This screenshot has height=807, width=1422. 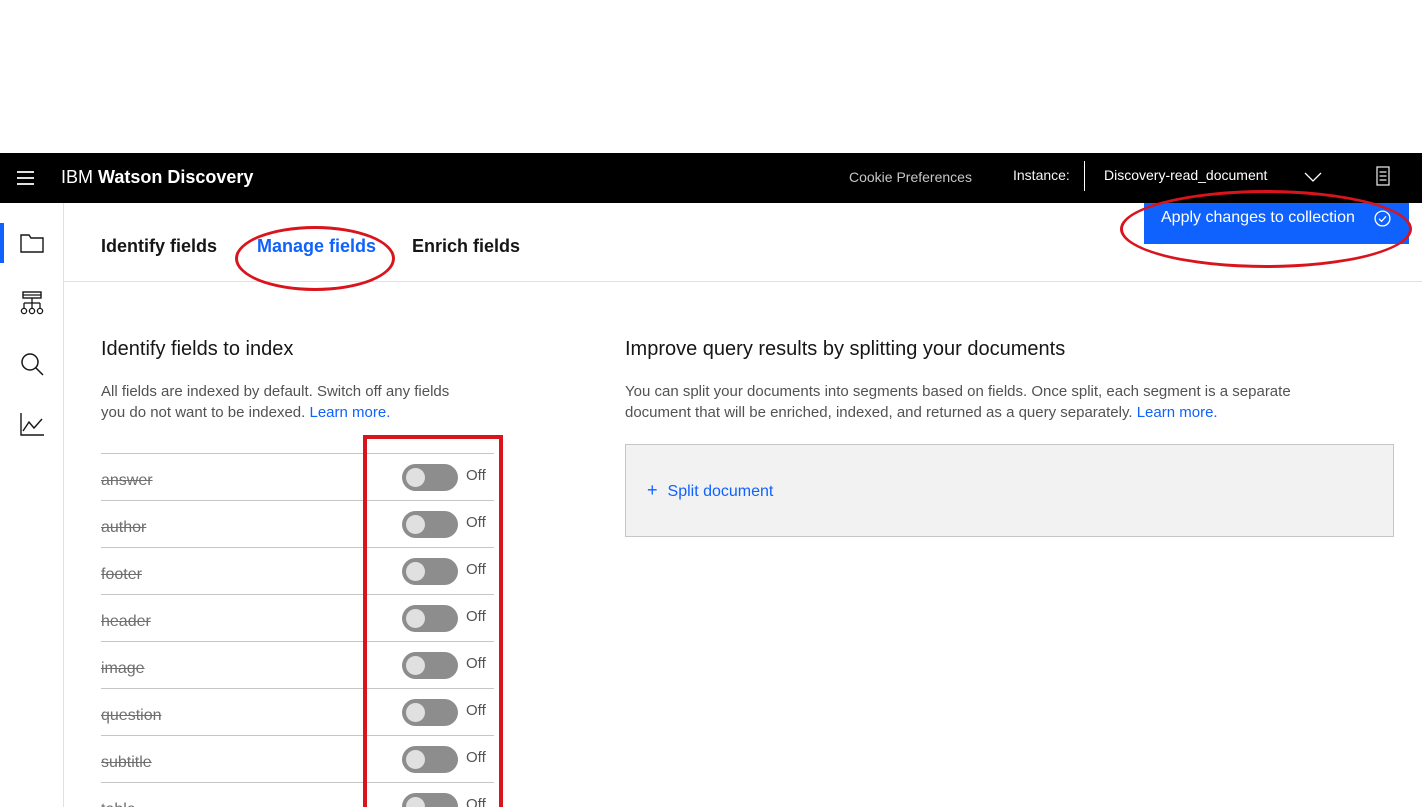 What do you see at coordinates (131, 715) in the screenshot?
I see `field-name: question` at bounding box center [131, 715].